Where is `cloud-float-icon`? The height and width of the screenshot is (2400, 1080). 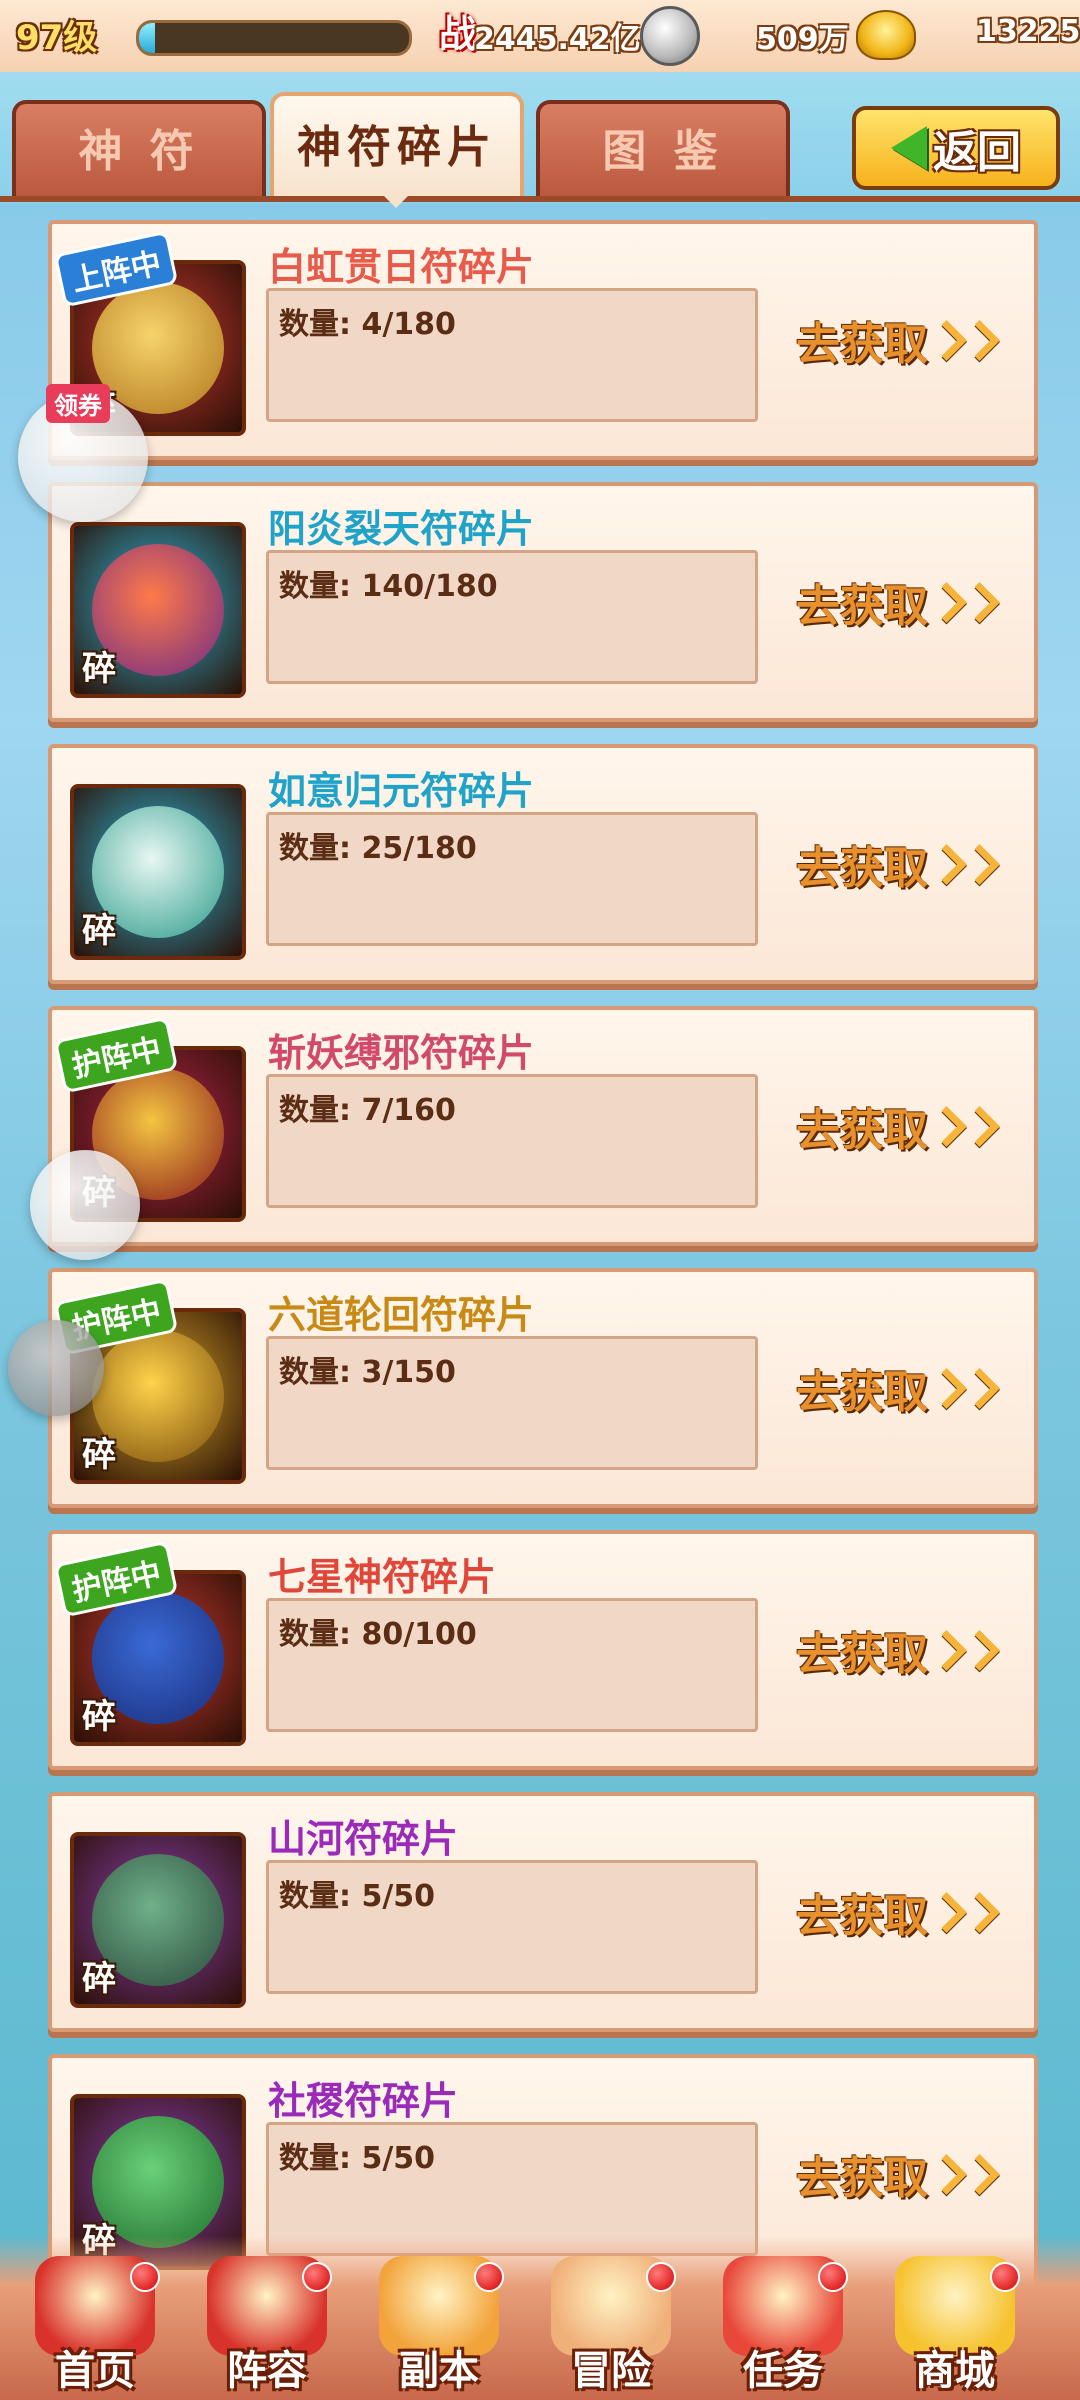 cloud-float-icon is located at coordinates (85, 1205).